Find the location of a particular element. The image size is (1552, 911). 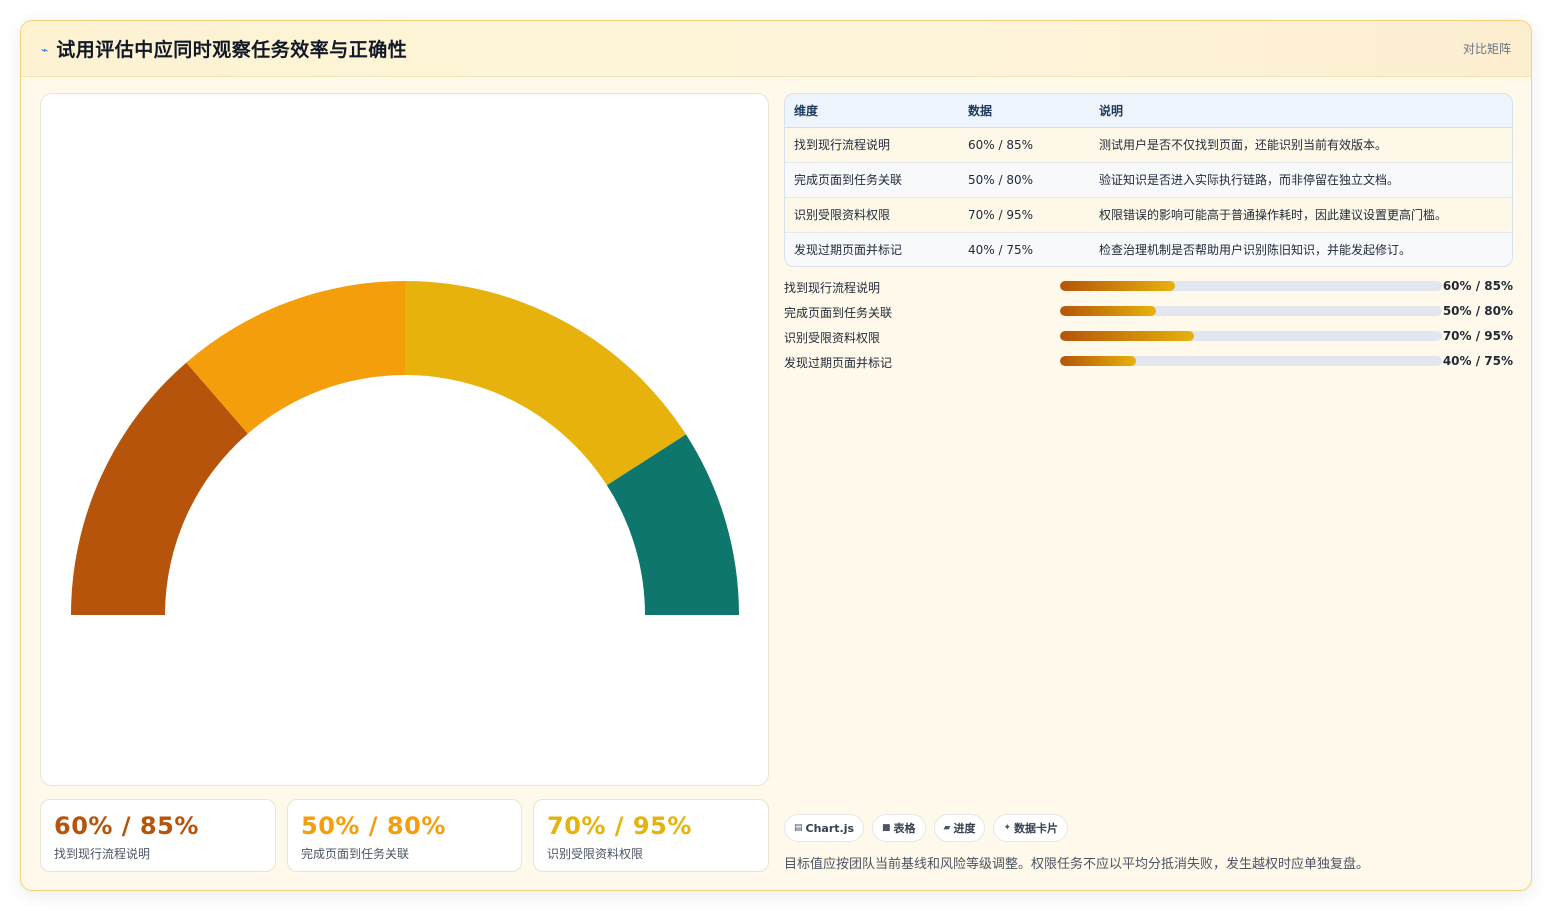

card-header: ⌁ 试用评估中应同时观察任务效率与正确性 对比矩阵 is located at coordinates (776, 49).